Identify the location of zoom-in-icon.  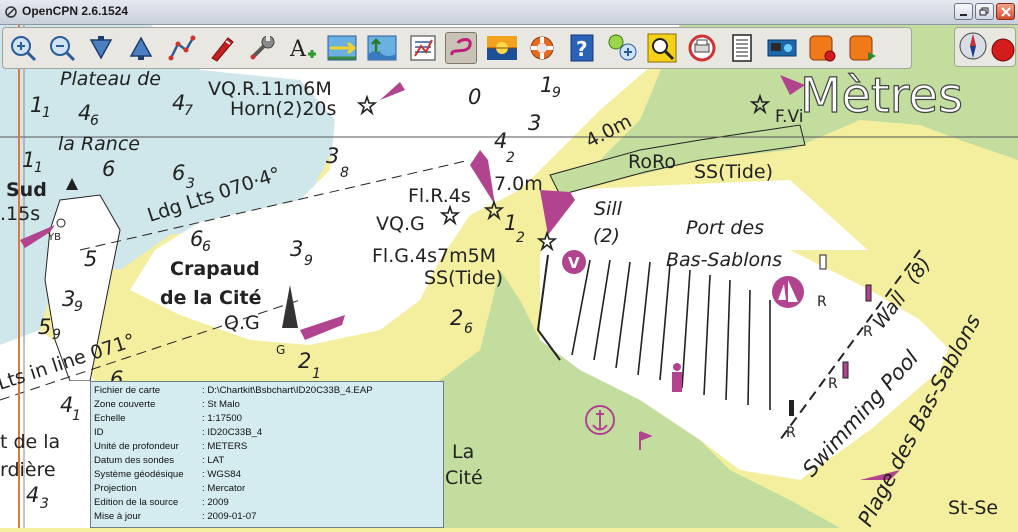
(24, 49).